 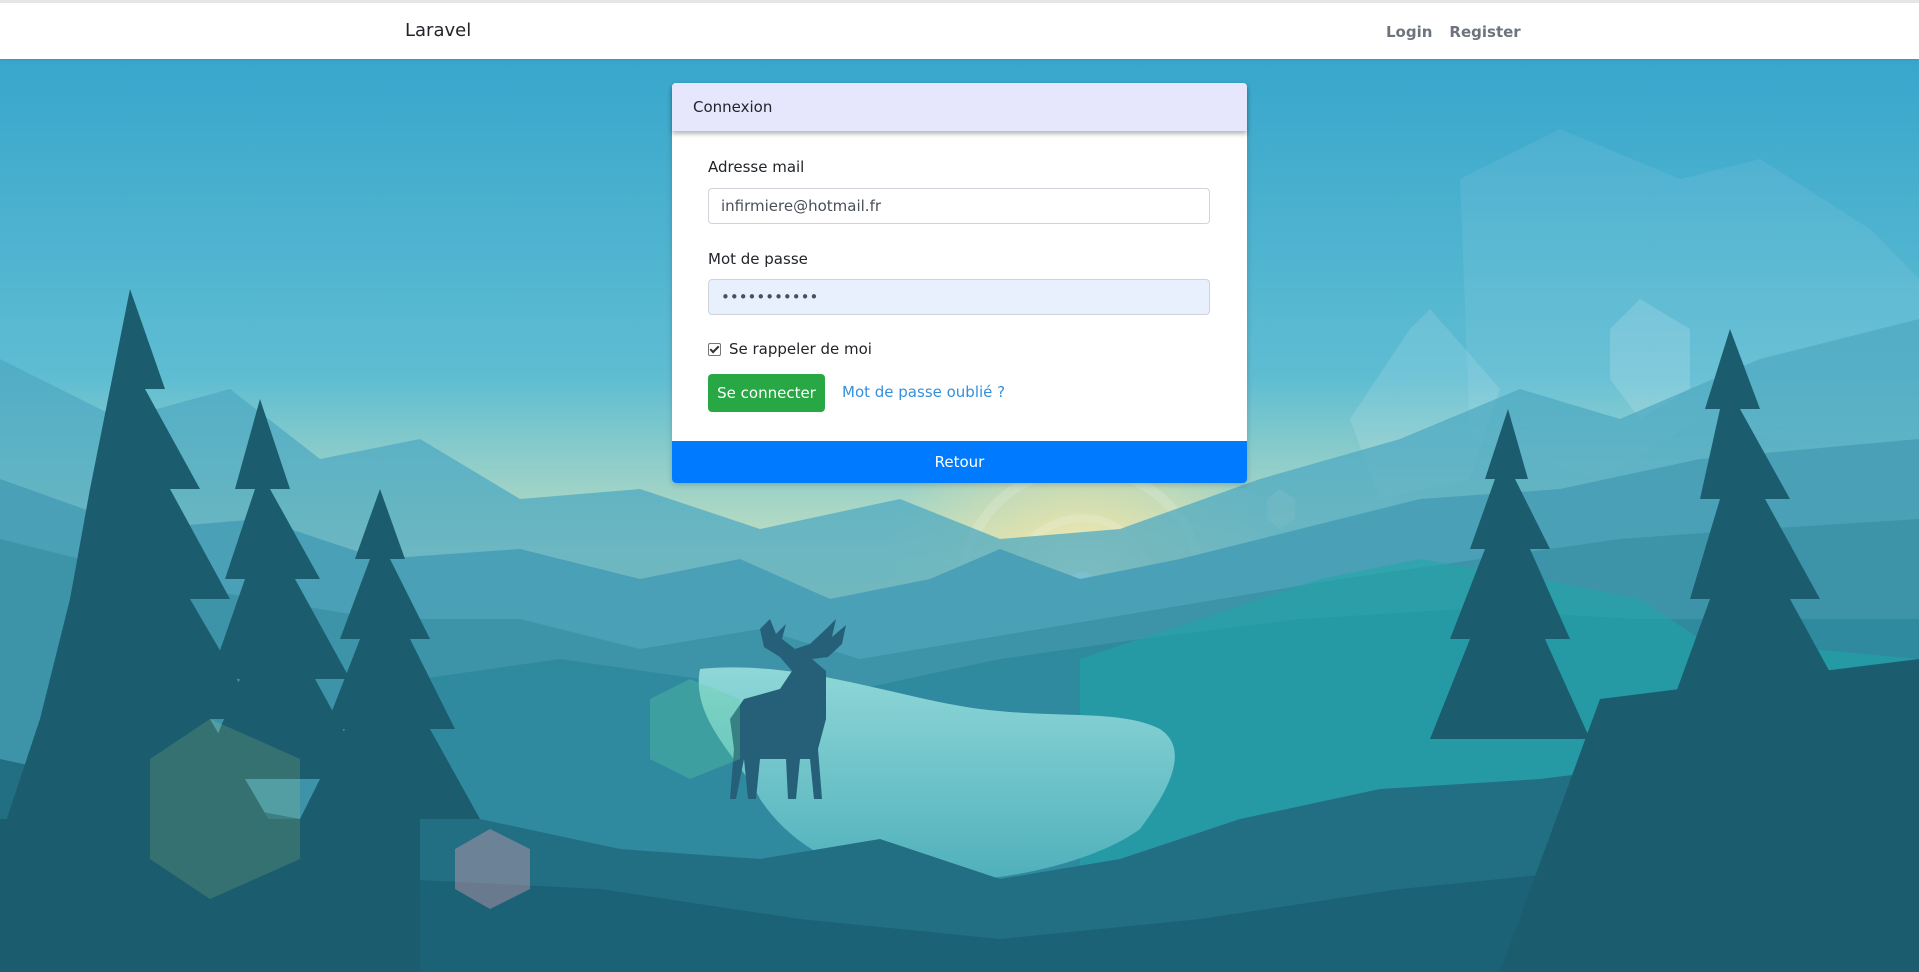 I want to click on card-header: Connexion, so click(x=959, y=107).